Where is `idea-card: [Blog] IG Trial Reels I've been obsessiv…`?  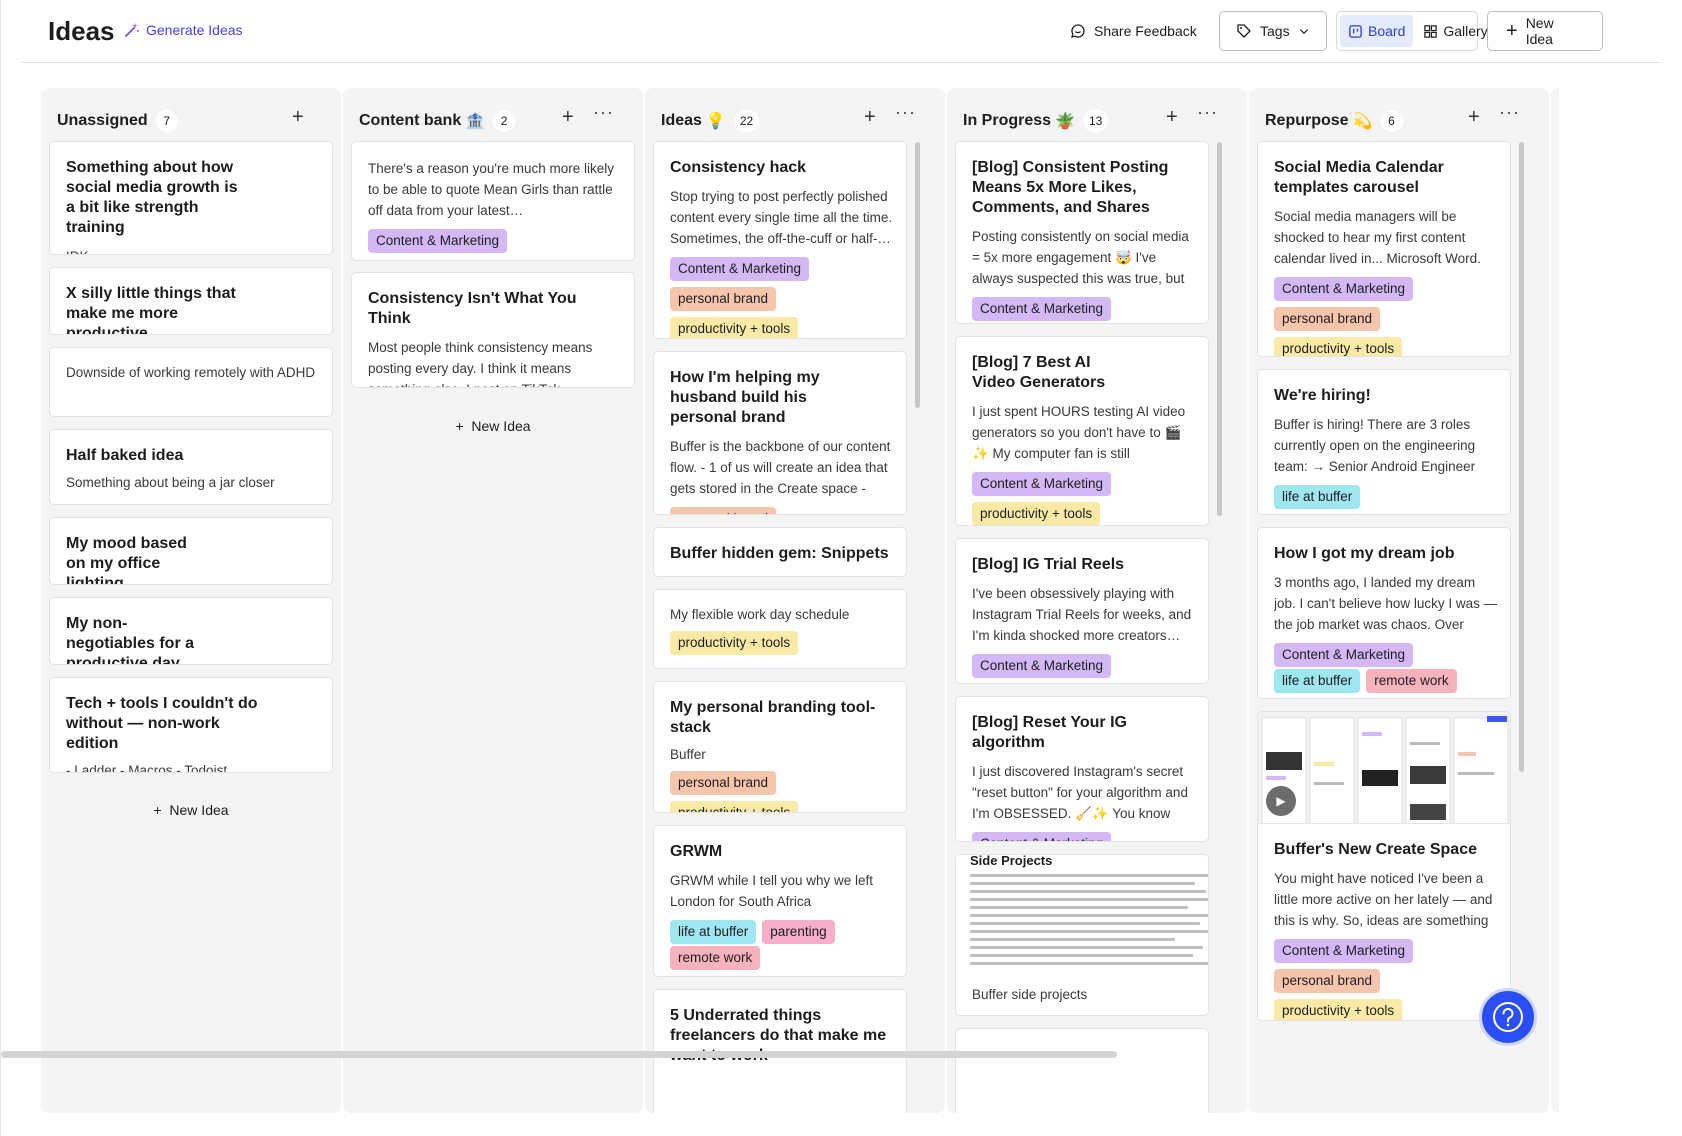 idea-card: [Blog] IG Trial Reels I've been obsessiv… is located at coordinates (1082, 611).